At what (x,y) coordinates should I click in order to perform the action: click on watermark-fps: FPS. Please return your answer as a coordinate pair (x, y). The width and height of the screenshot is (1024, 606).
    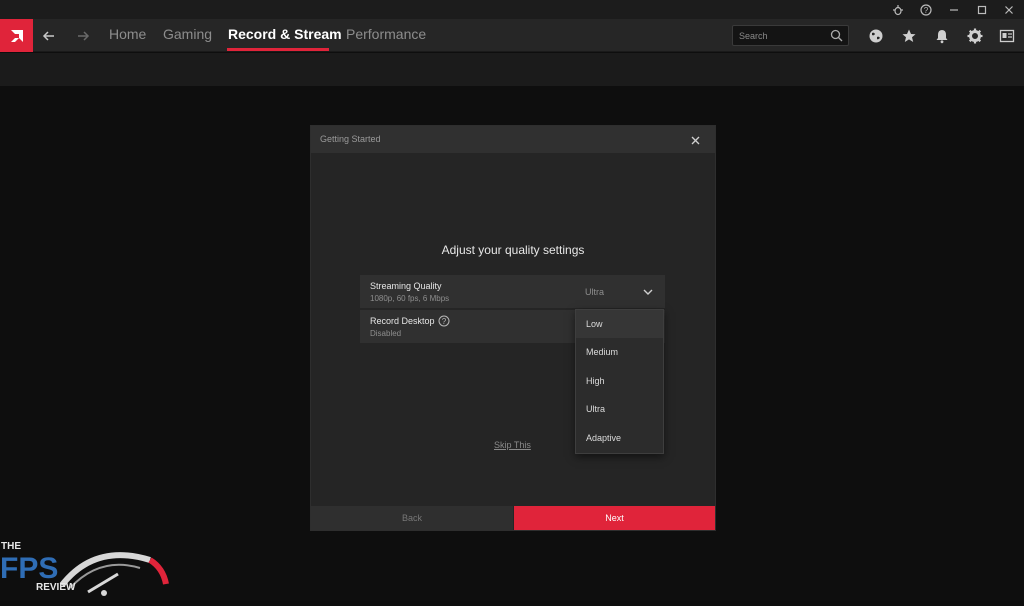
    Looking at the image, I should click on (29, 568).